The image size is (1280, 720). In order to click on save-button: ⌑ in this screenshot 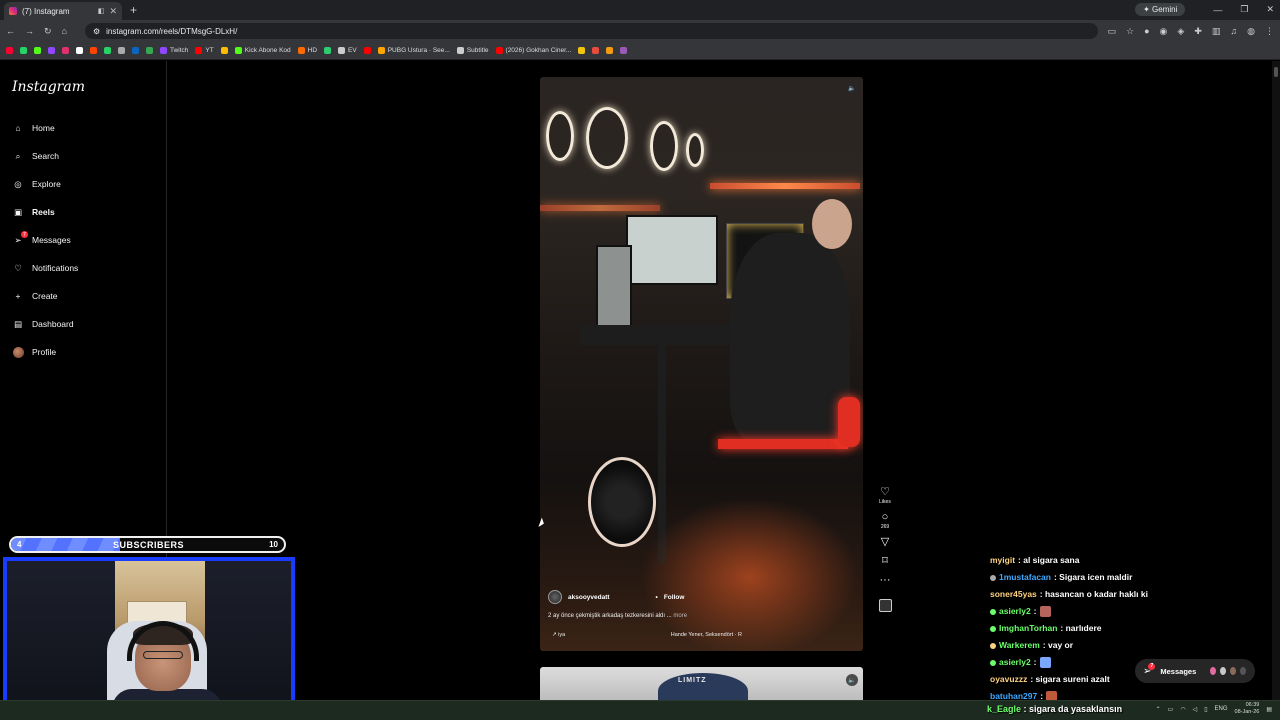, I will do `click(885, 561)`.